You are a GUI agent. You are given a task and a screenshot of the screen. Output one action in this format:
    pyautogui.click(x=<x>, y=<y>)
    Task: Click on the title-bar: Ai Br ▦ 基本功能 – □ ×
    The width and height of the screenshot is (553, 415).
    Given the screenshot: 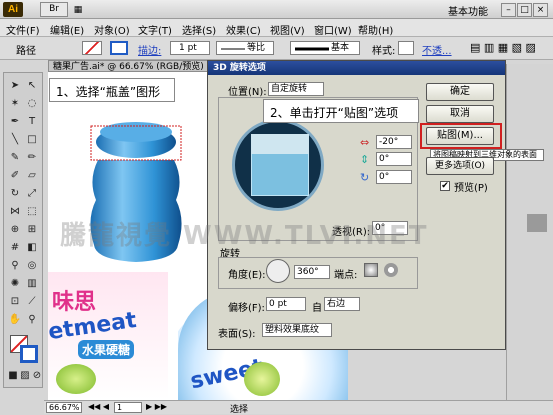 What is the action you would take?
    pyautogui.click(x=276, y=9)
    